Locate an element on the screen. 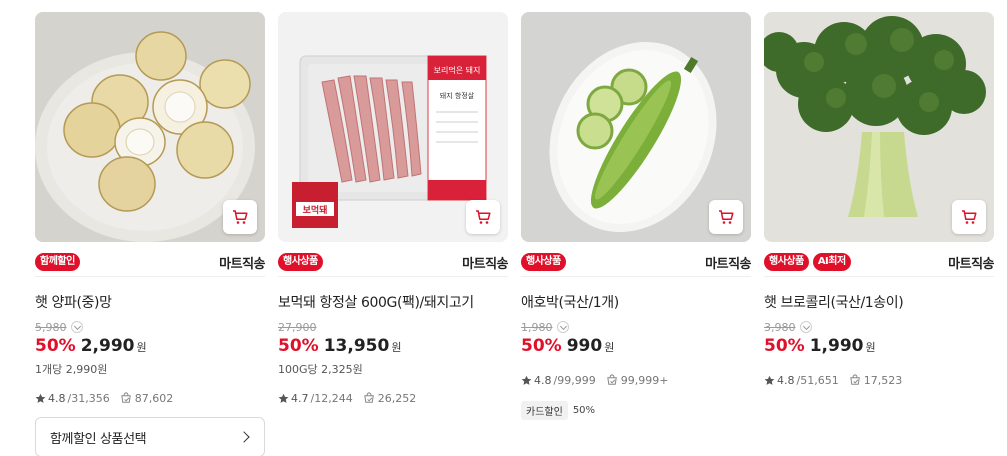  product-name: 햇 브로콜리(국산/1송이) is located at coordinates (879, 302).